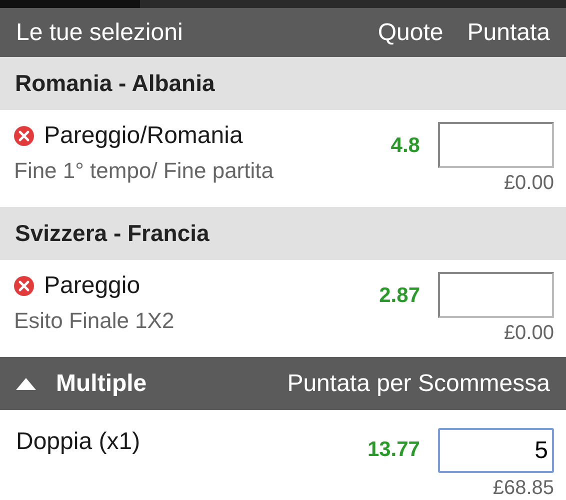  What do you see at coordinates (523, 488) in the screenshot?
I see `returns-amount: £68.85` at bounding box center [523, 488].